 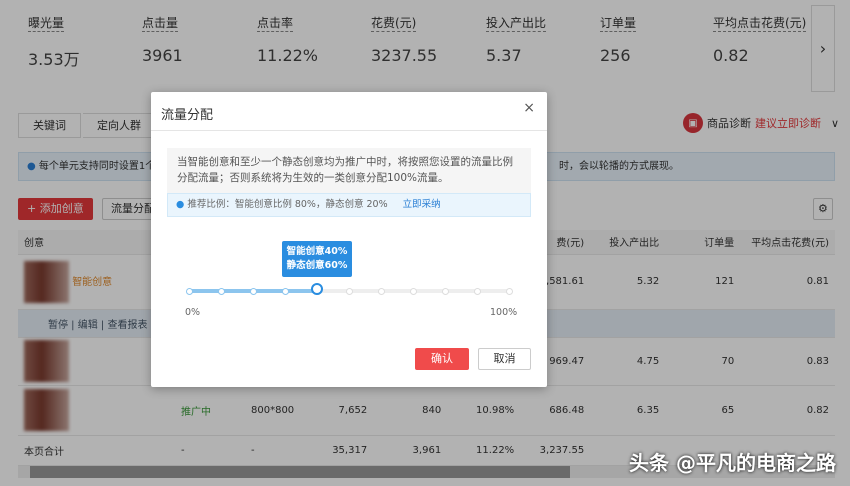 What do you see at coordinates (349, 205) in the screenshot?
I see `recommendation-tip: ● 推荐比例：智能创意比例 80%，静态创意 20% 立即采纳` at bounding box center [349, 205].